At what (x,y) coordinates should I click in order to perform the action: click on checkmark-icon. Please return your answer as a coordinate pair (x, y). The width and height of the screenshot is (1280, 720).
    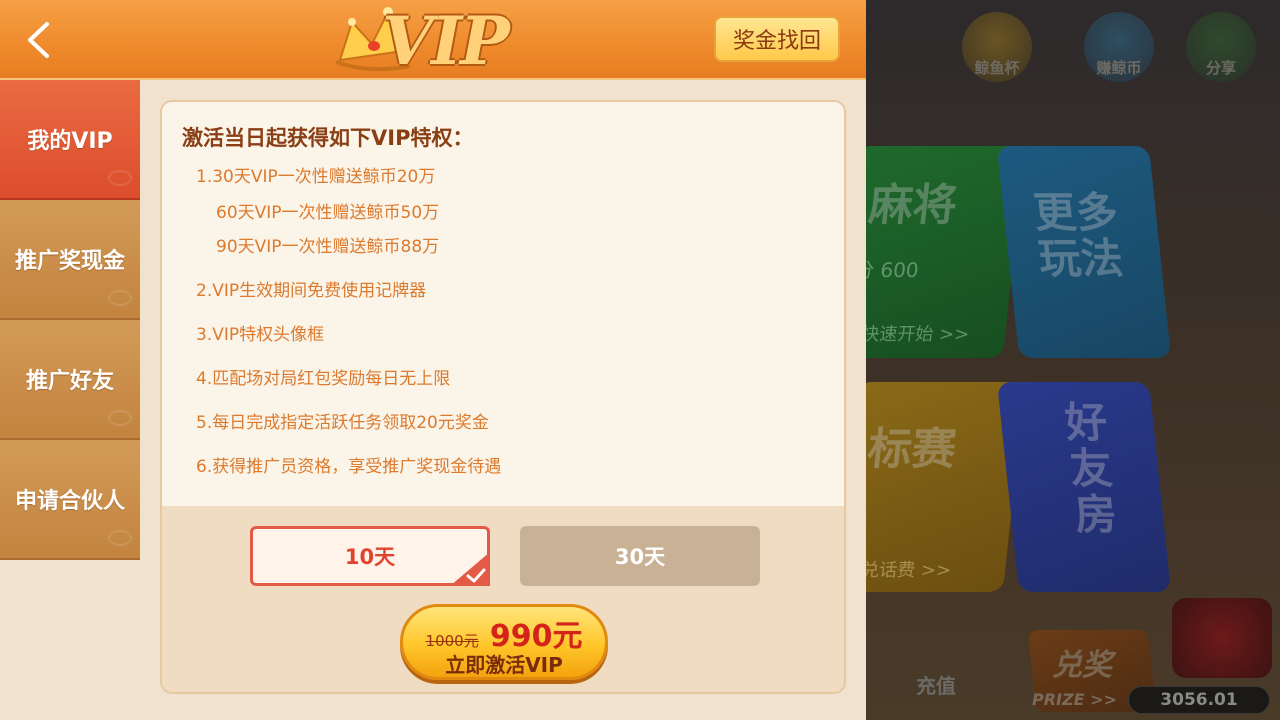
    Looking at the image, I should click on (470, 569).